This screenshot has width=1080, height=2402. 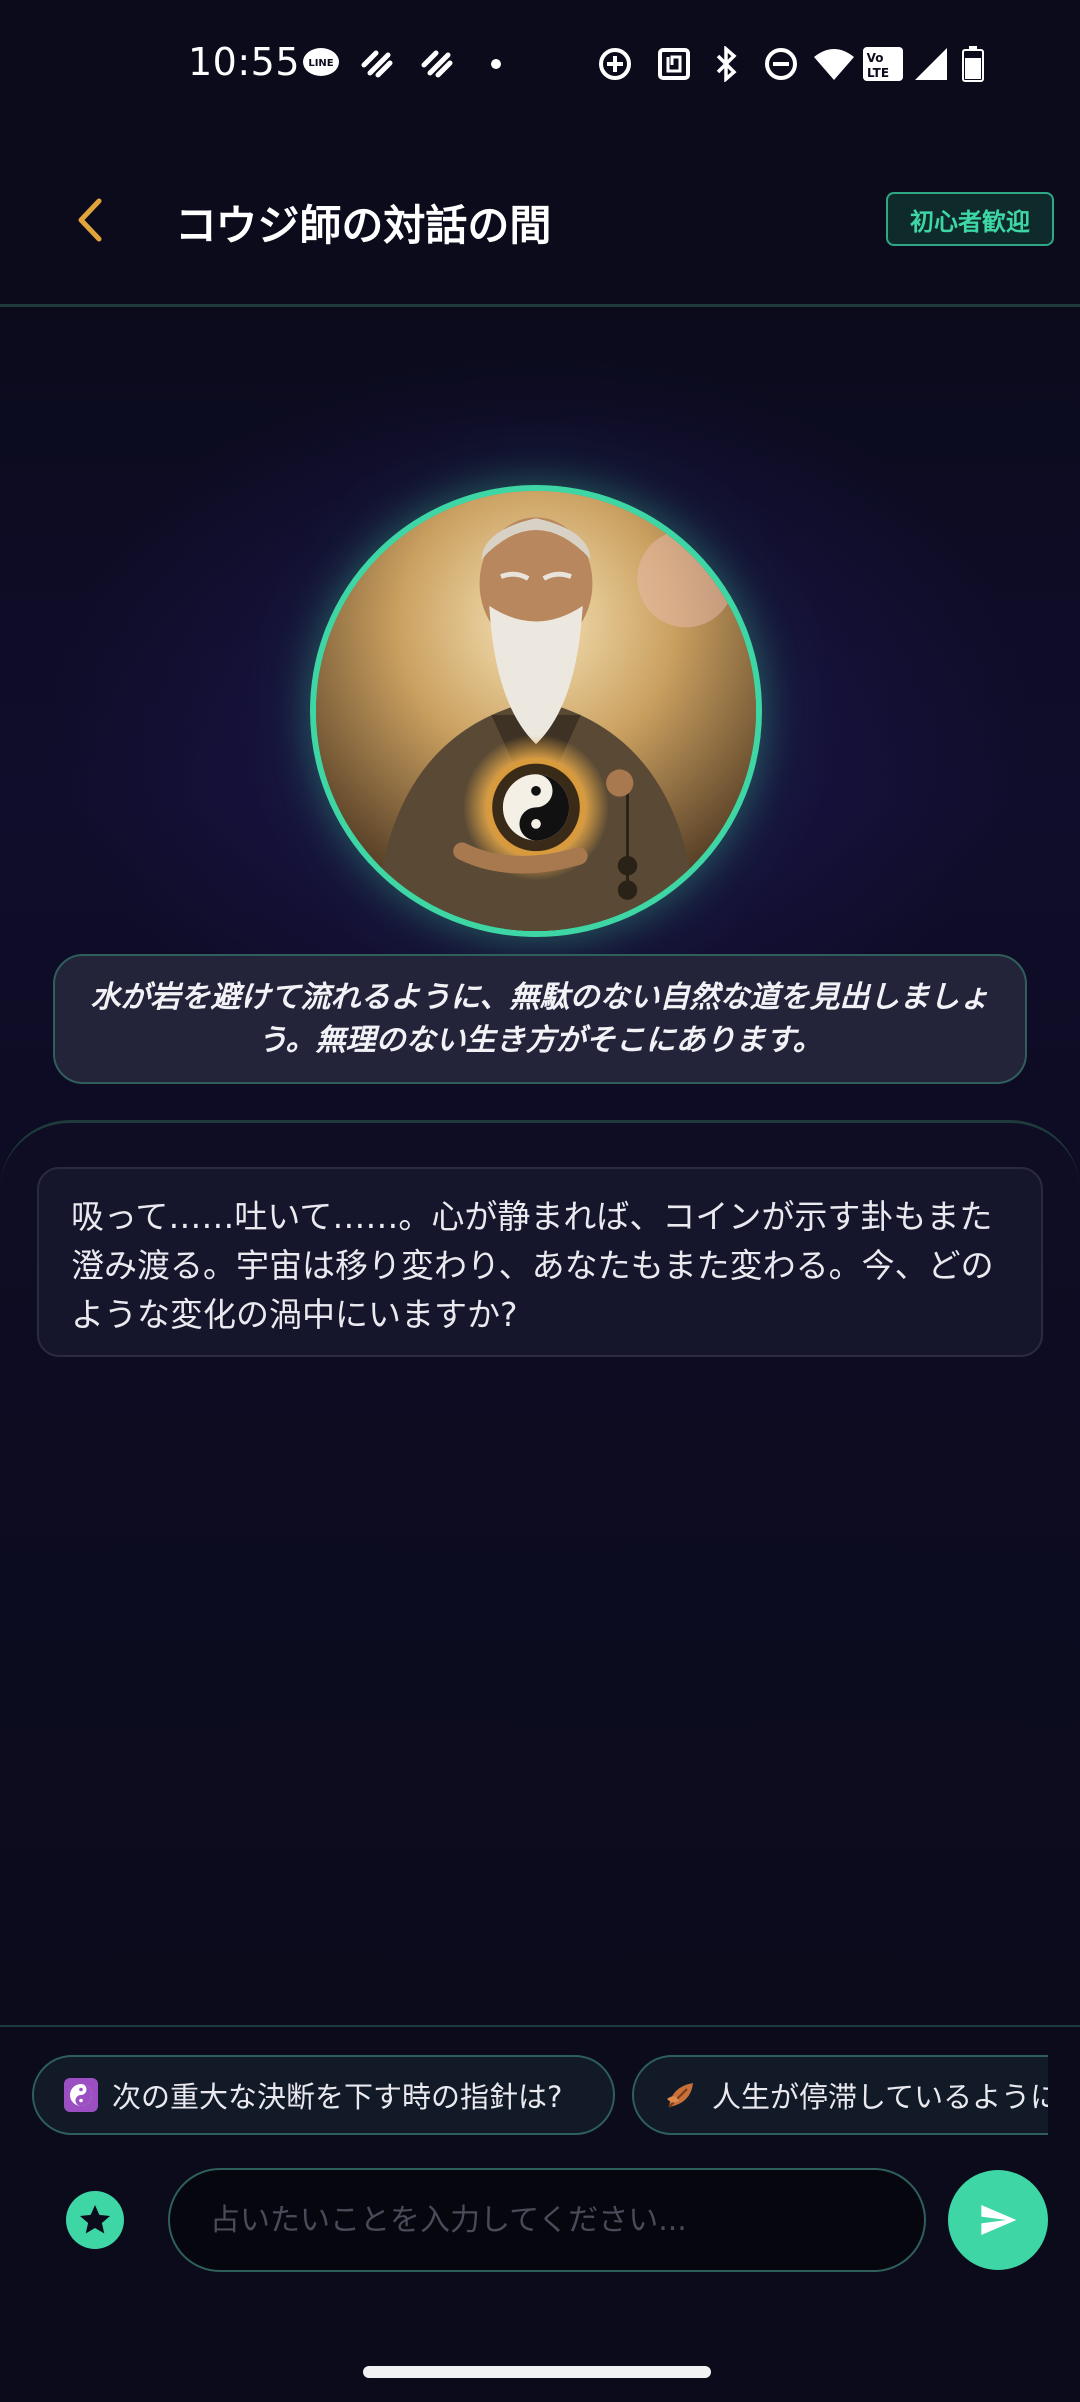 What do you see at coordinates (244, 62) in the screenshot?
I see `status-time: 10:55` at bounding box center [244, 62].